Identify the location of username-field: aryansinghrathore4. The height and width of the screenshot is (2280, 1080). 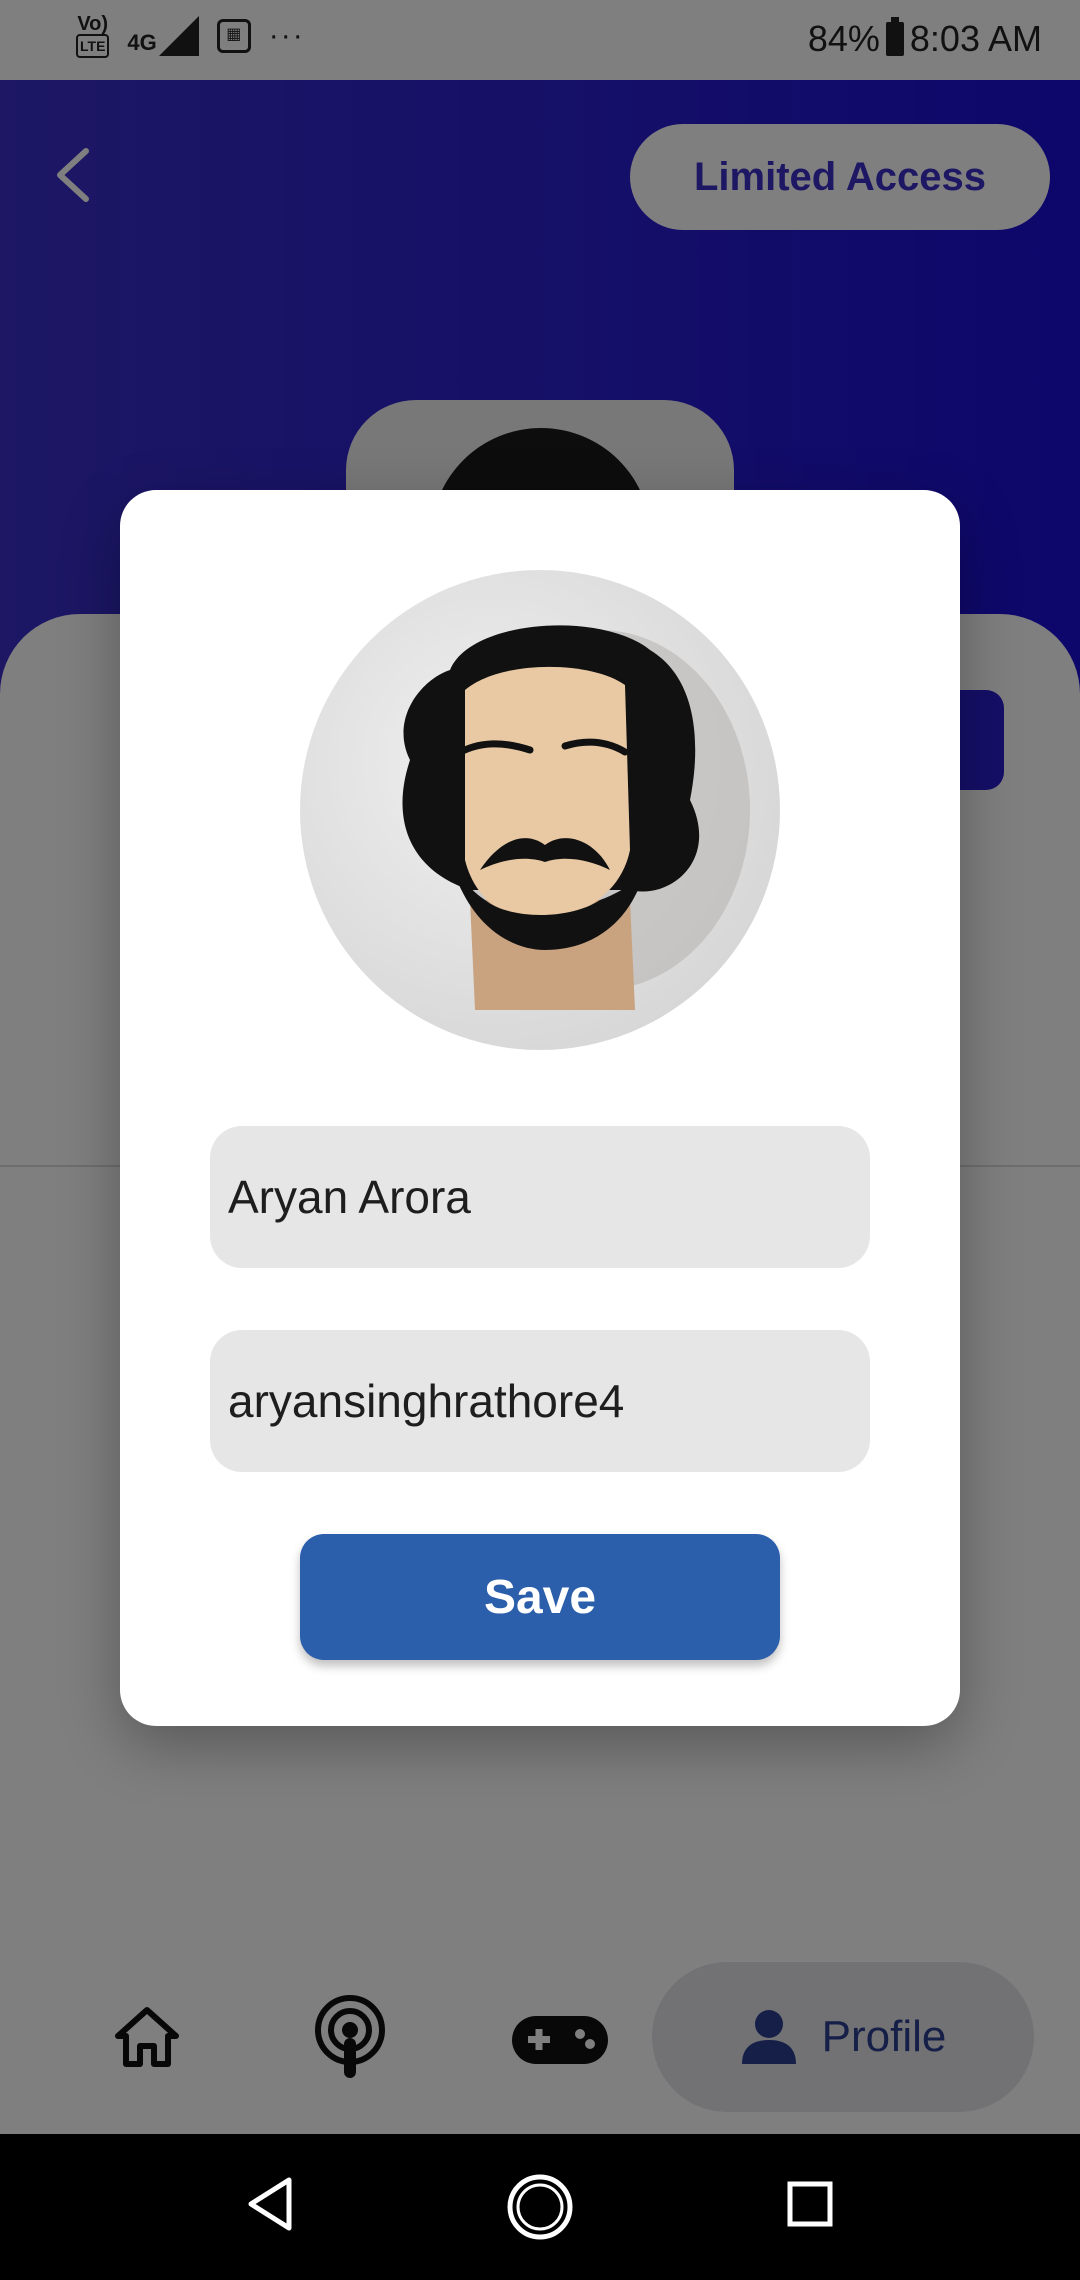
(540, 1401).